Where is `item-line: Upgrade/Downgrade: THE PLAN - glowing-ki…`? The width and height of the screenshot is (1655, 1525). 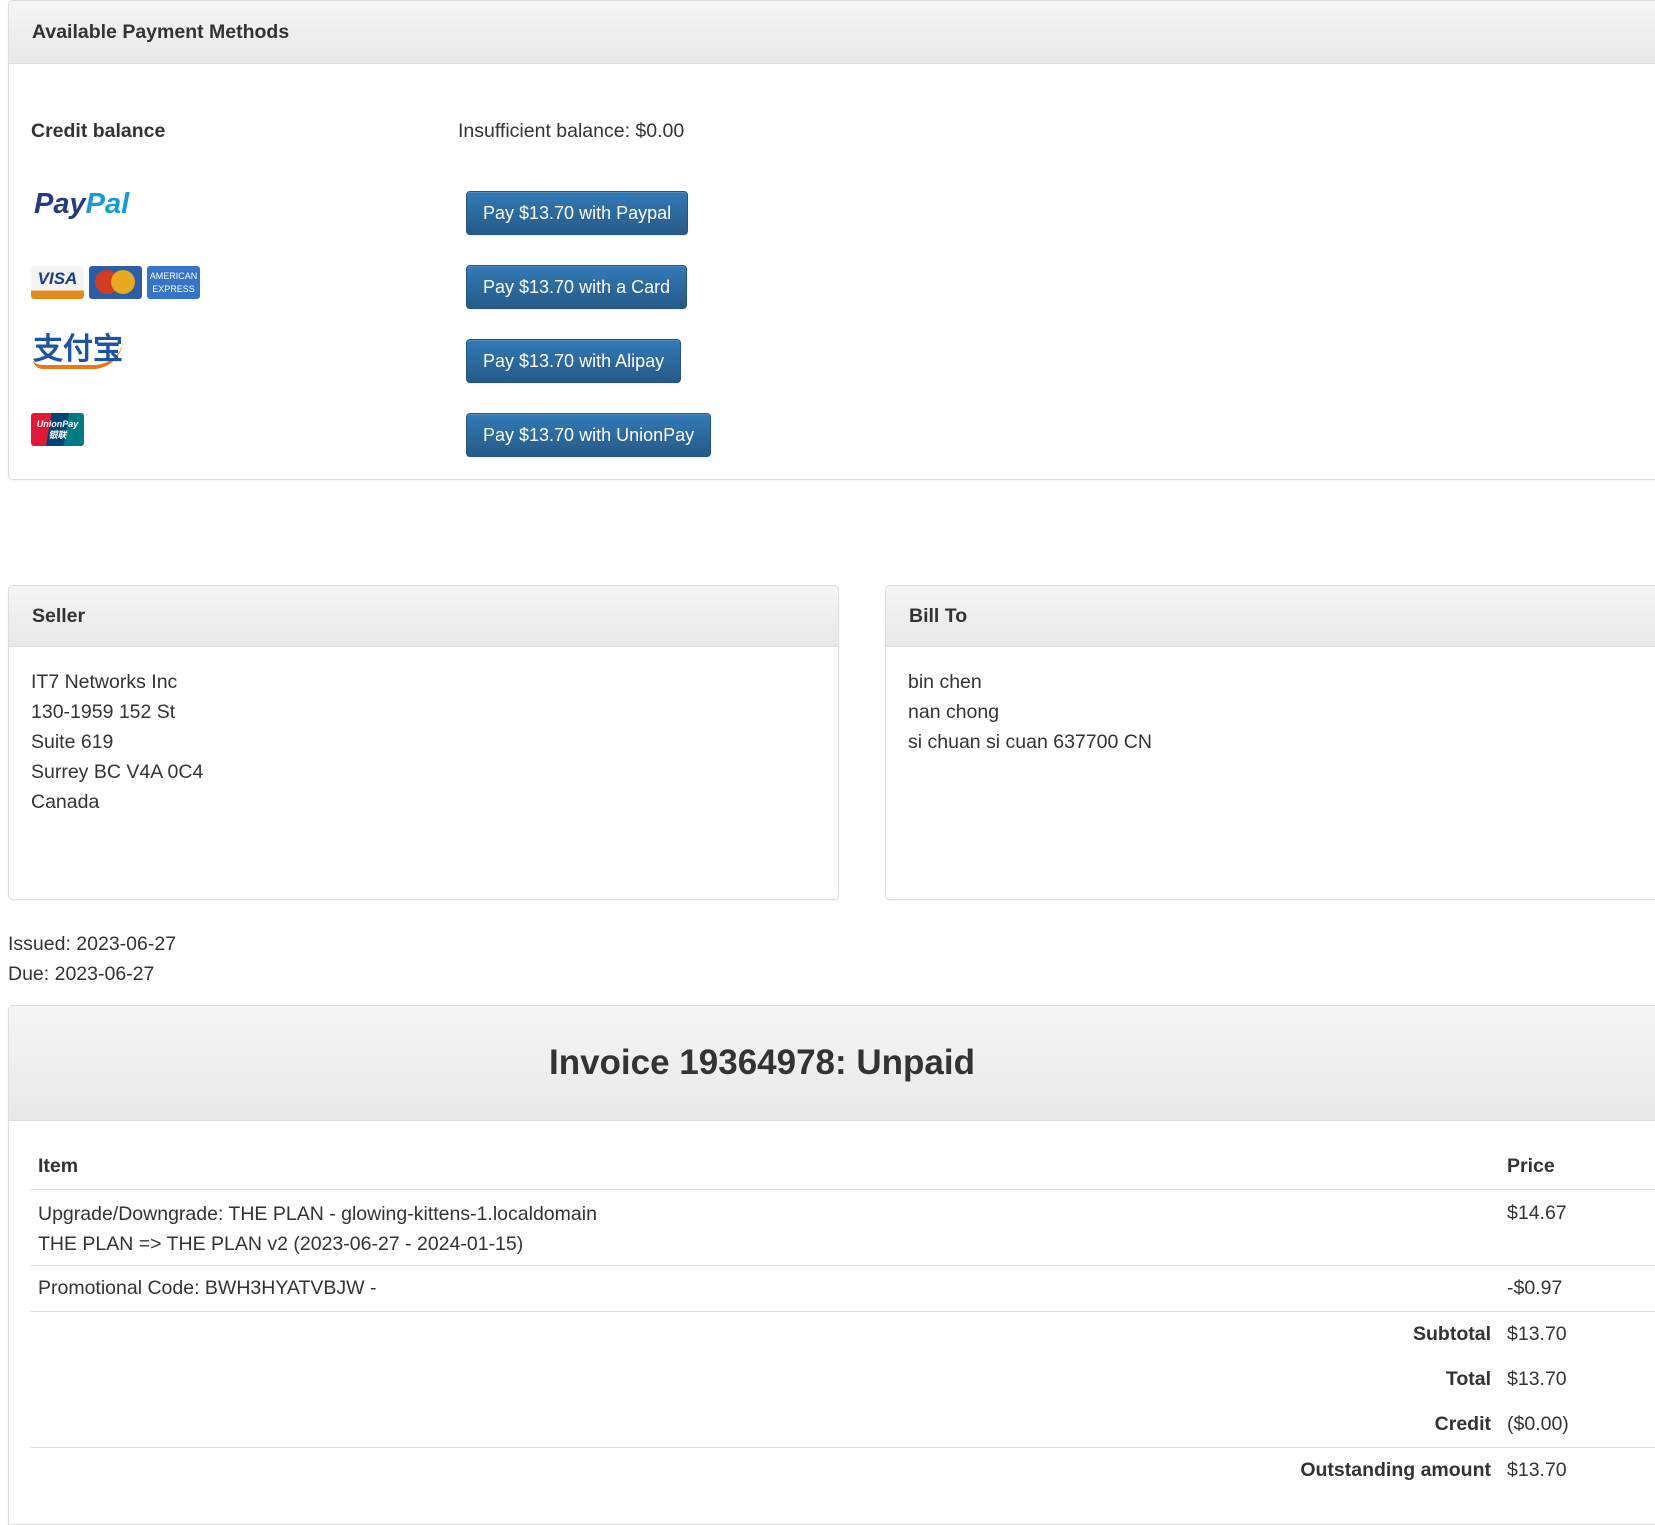 item-line: Upgrade/Downgrade: THE PLAN - glowing-ki… is located at coordinates (317, 1214).